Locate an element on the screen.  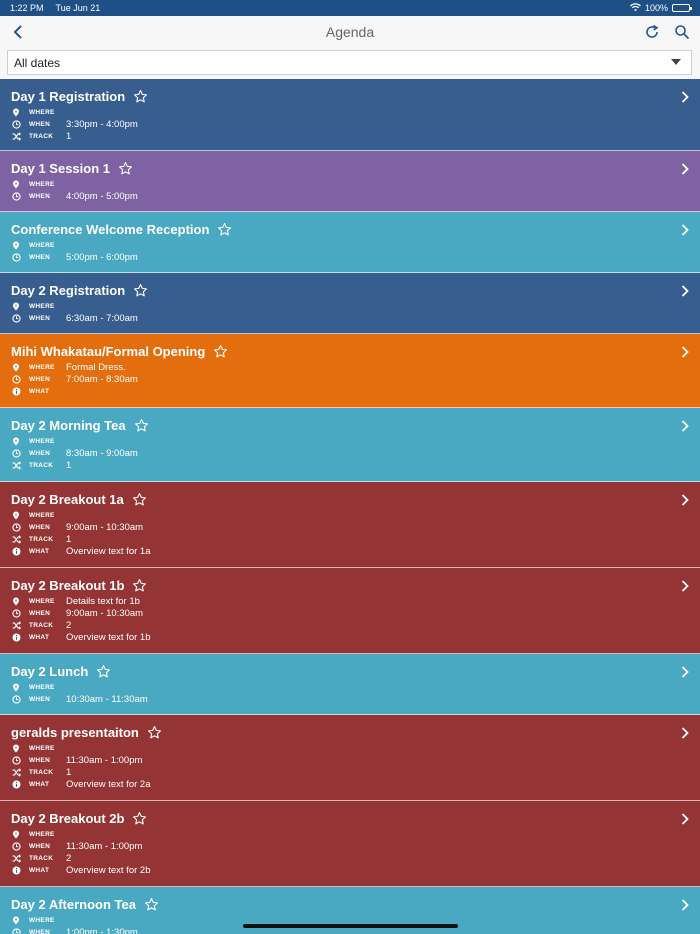
agenda-item-what-row: WHAT Overview text for 1a is located at coordinates (335, 551).